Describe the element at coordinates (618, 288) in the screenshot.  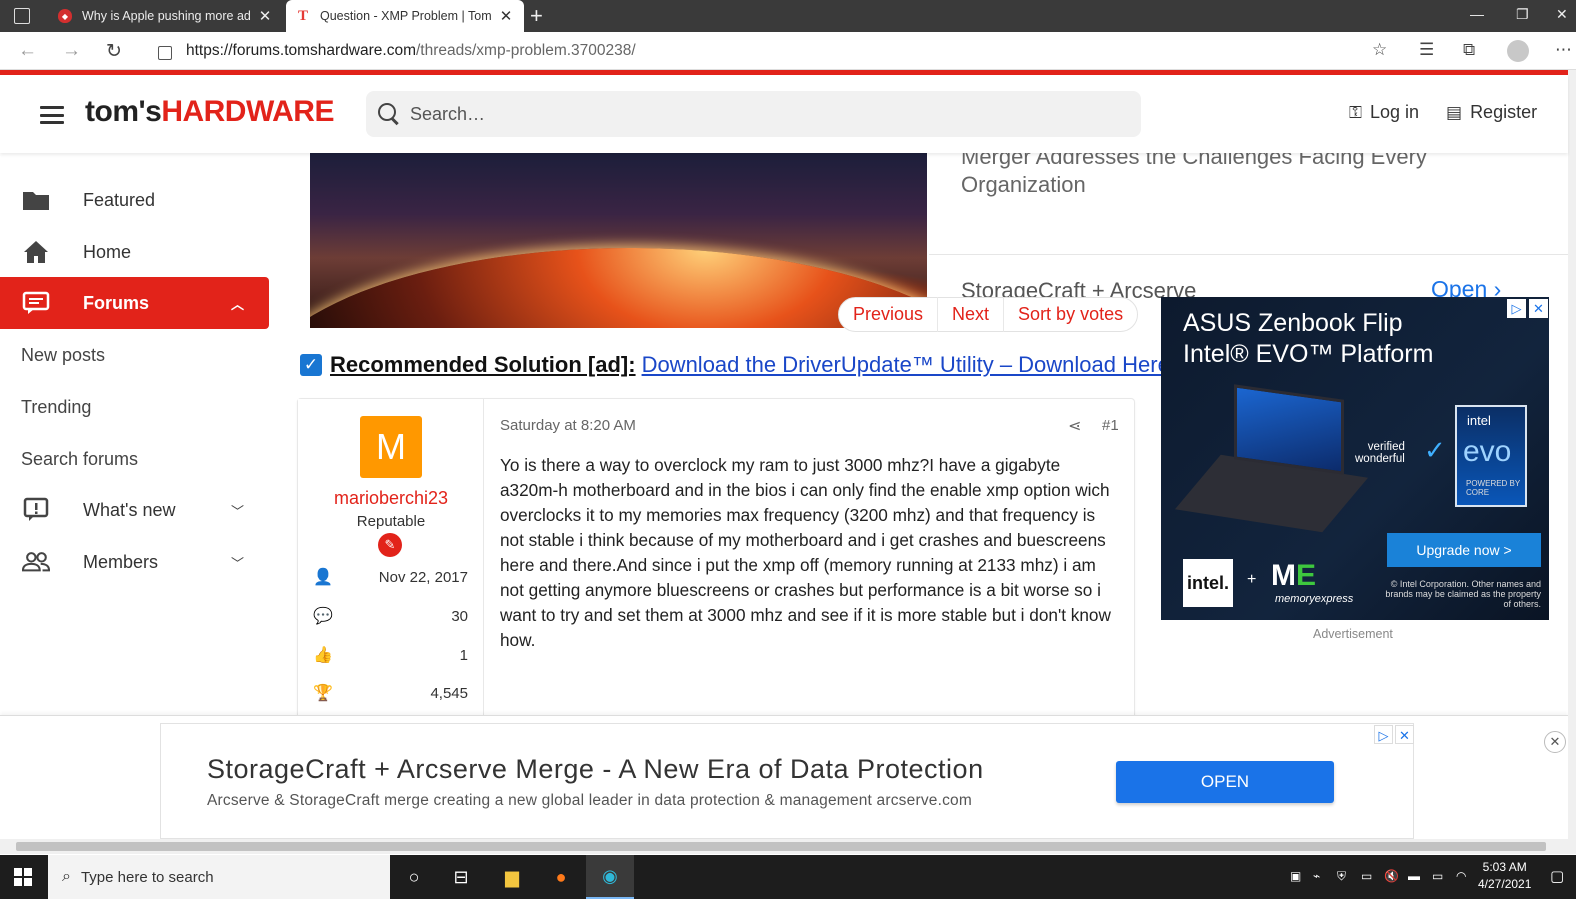
I see `planet-horizon` at that location.